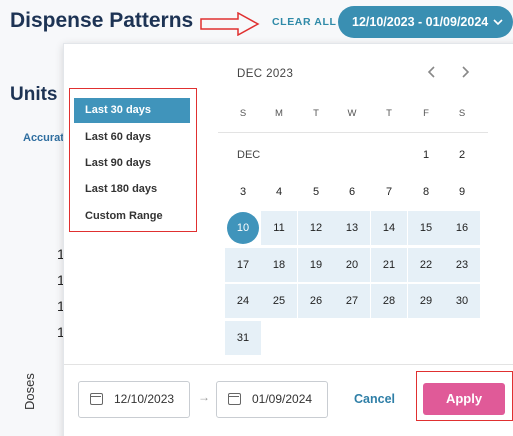  What do you see at coordinates (132, 163) in the screenshot?
I see `preset-last-90-days: Last 90 days` at bounding box center [132, 163].